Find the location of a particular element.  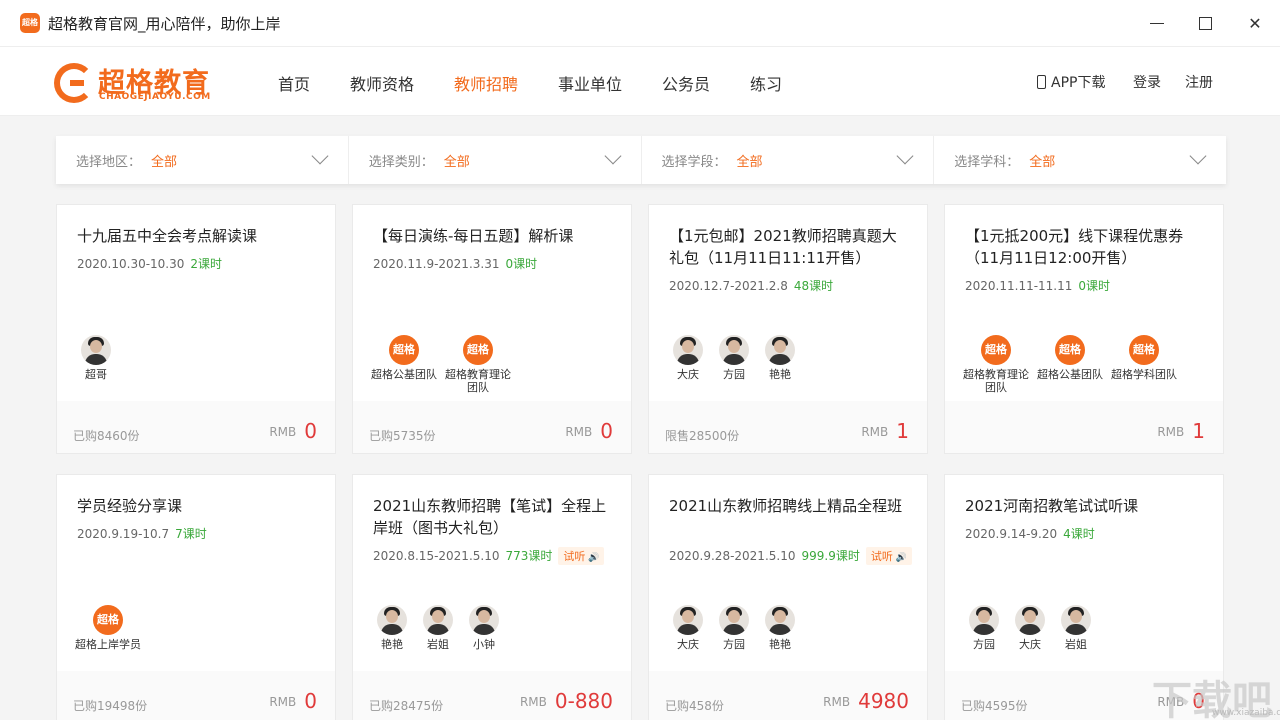

maximize-button is located at coordinates (1205, 23).